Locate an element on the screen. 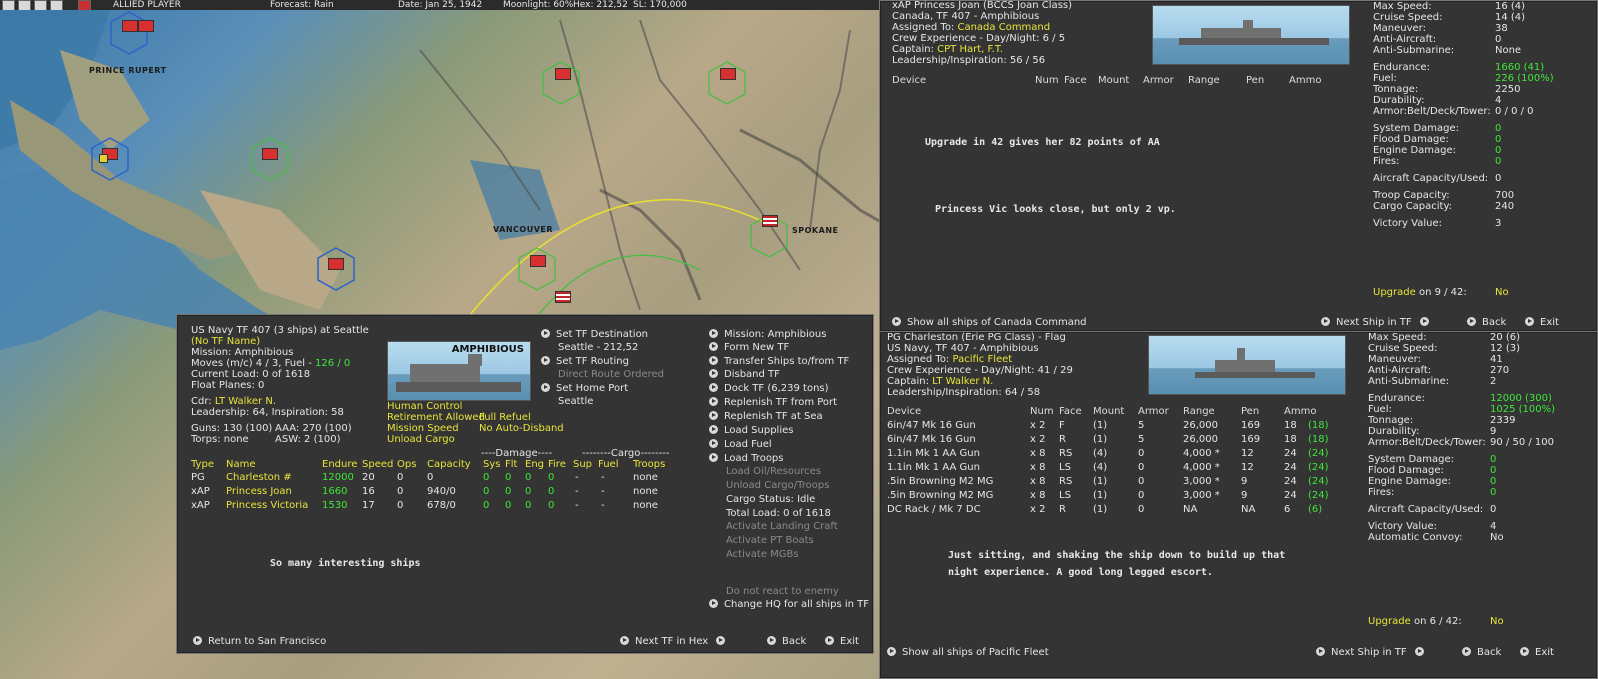 This screenshot has height=679, width=1598. date-label: Date: Jan 25, 1942 is located at coordinates (440, 5).